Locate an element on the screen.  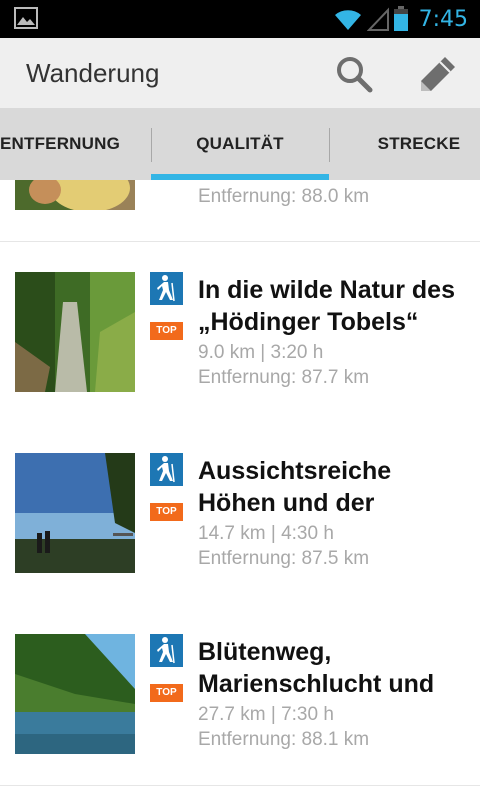
tab-entfernung: ENTFERNUNG is located at coordinates (60, 144).